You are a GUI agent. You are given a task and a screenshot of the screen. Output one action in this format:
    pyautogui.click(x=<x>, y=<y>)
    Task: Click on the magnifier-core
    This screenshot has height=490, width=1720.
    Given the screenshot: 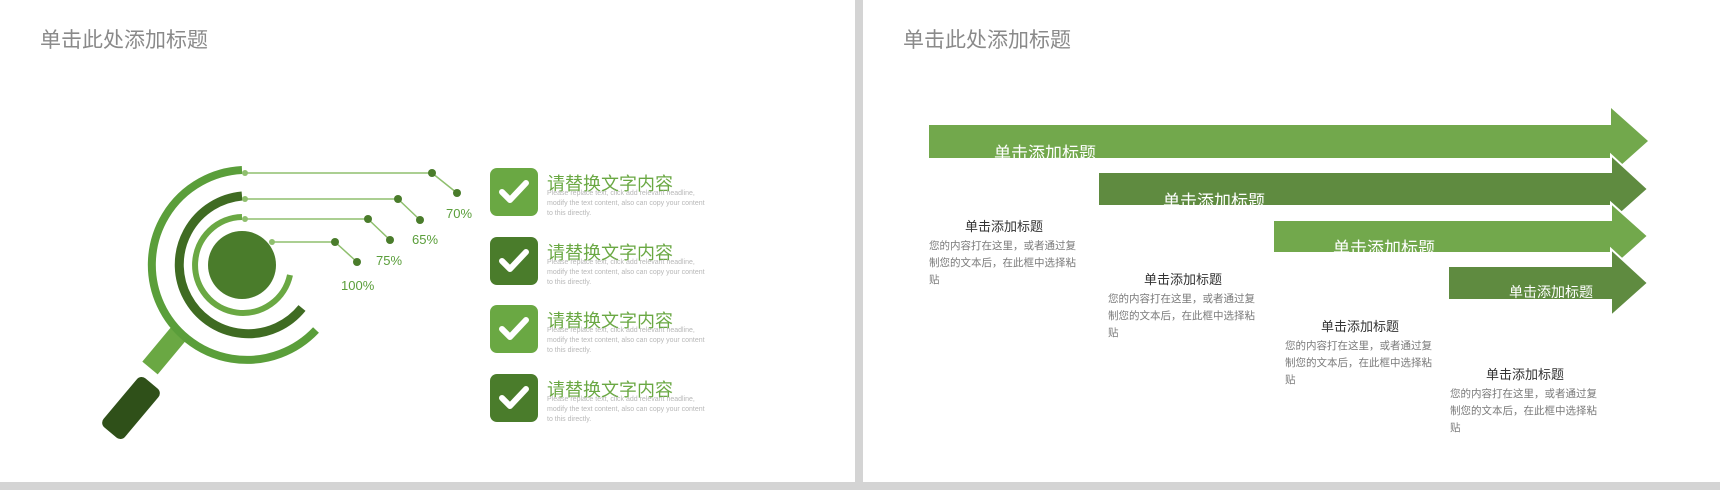 What is the action you would take?
    pyautogui.click(x=242, y=265)
    